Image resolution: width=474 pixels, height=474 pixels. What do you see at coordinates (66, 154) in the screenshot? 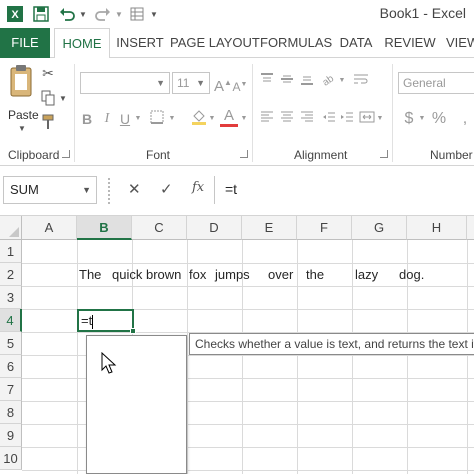
I see `clipboard-launcher-icon` at bounding box center [66, 154].